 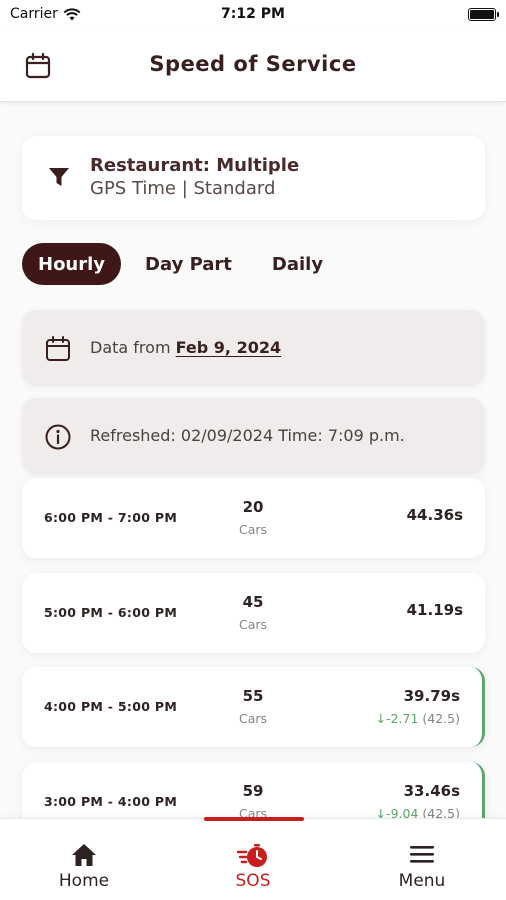 What do you see at coordinates (111, 517) in the screenshot?
I see `row-time-range: 6:00 PM - 7:00 PM` at bounding box center [111, 517].